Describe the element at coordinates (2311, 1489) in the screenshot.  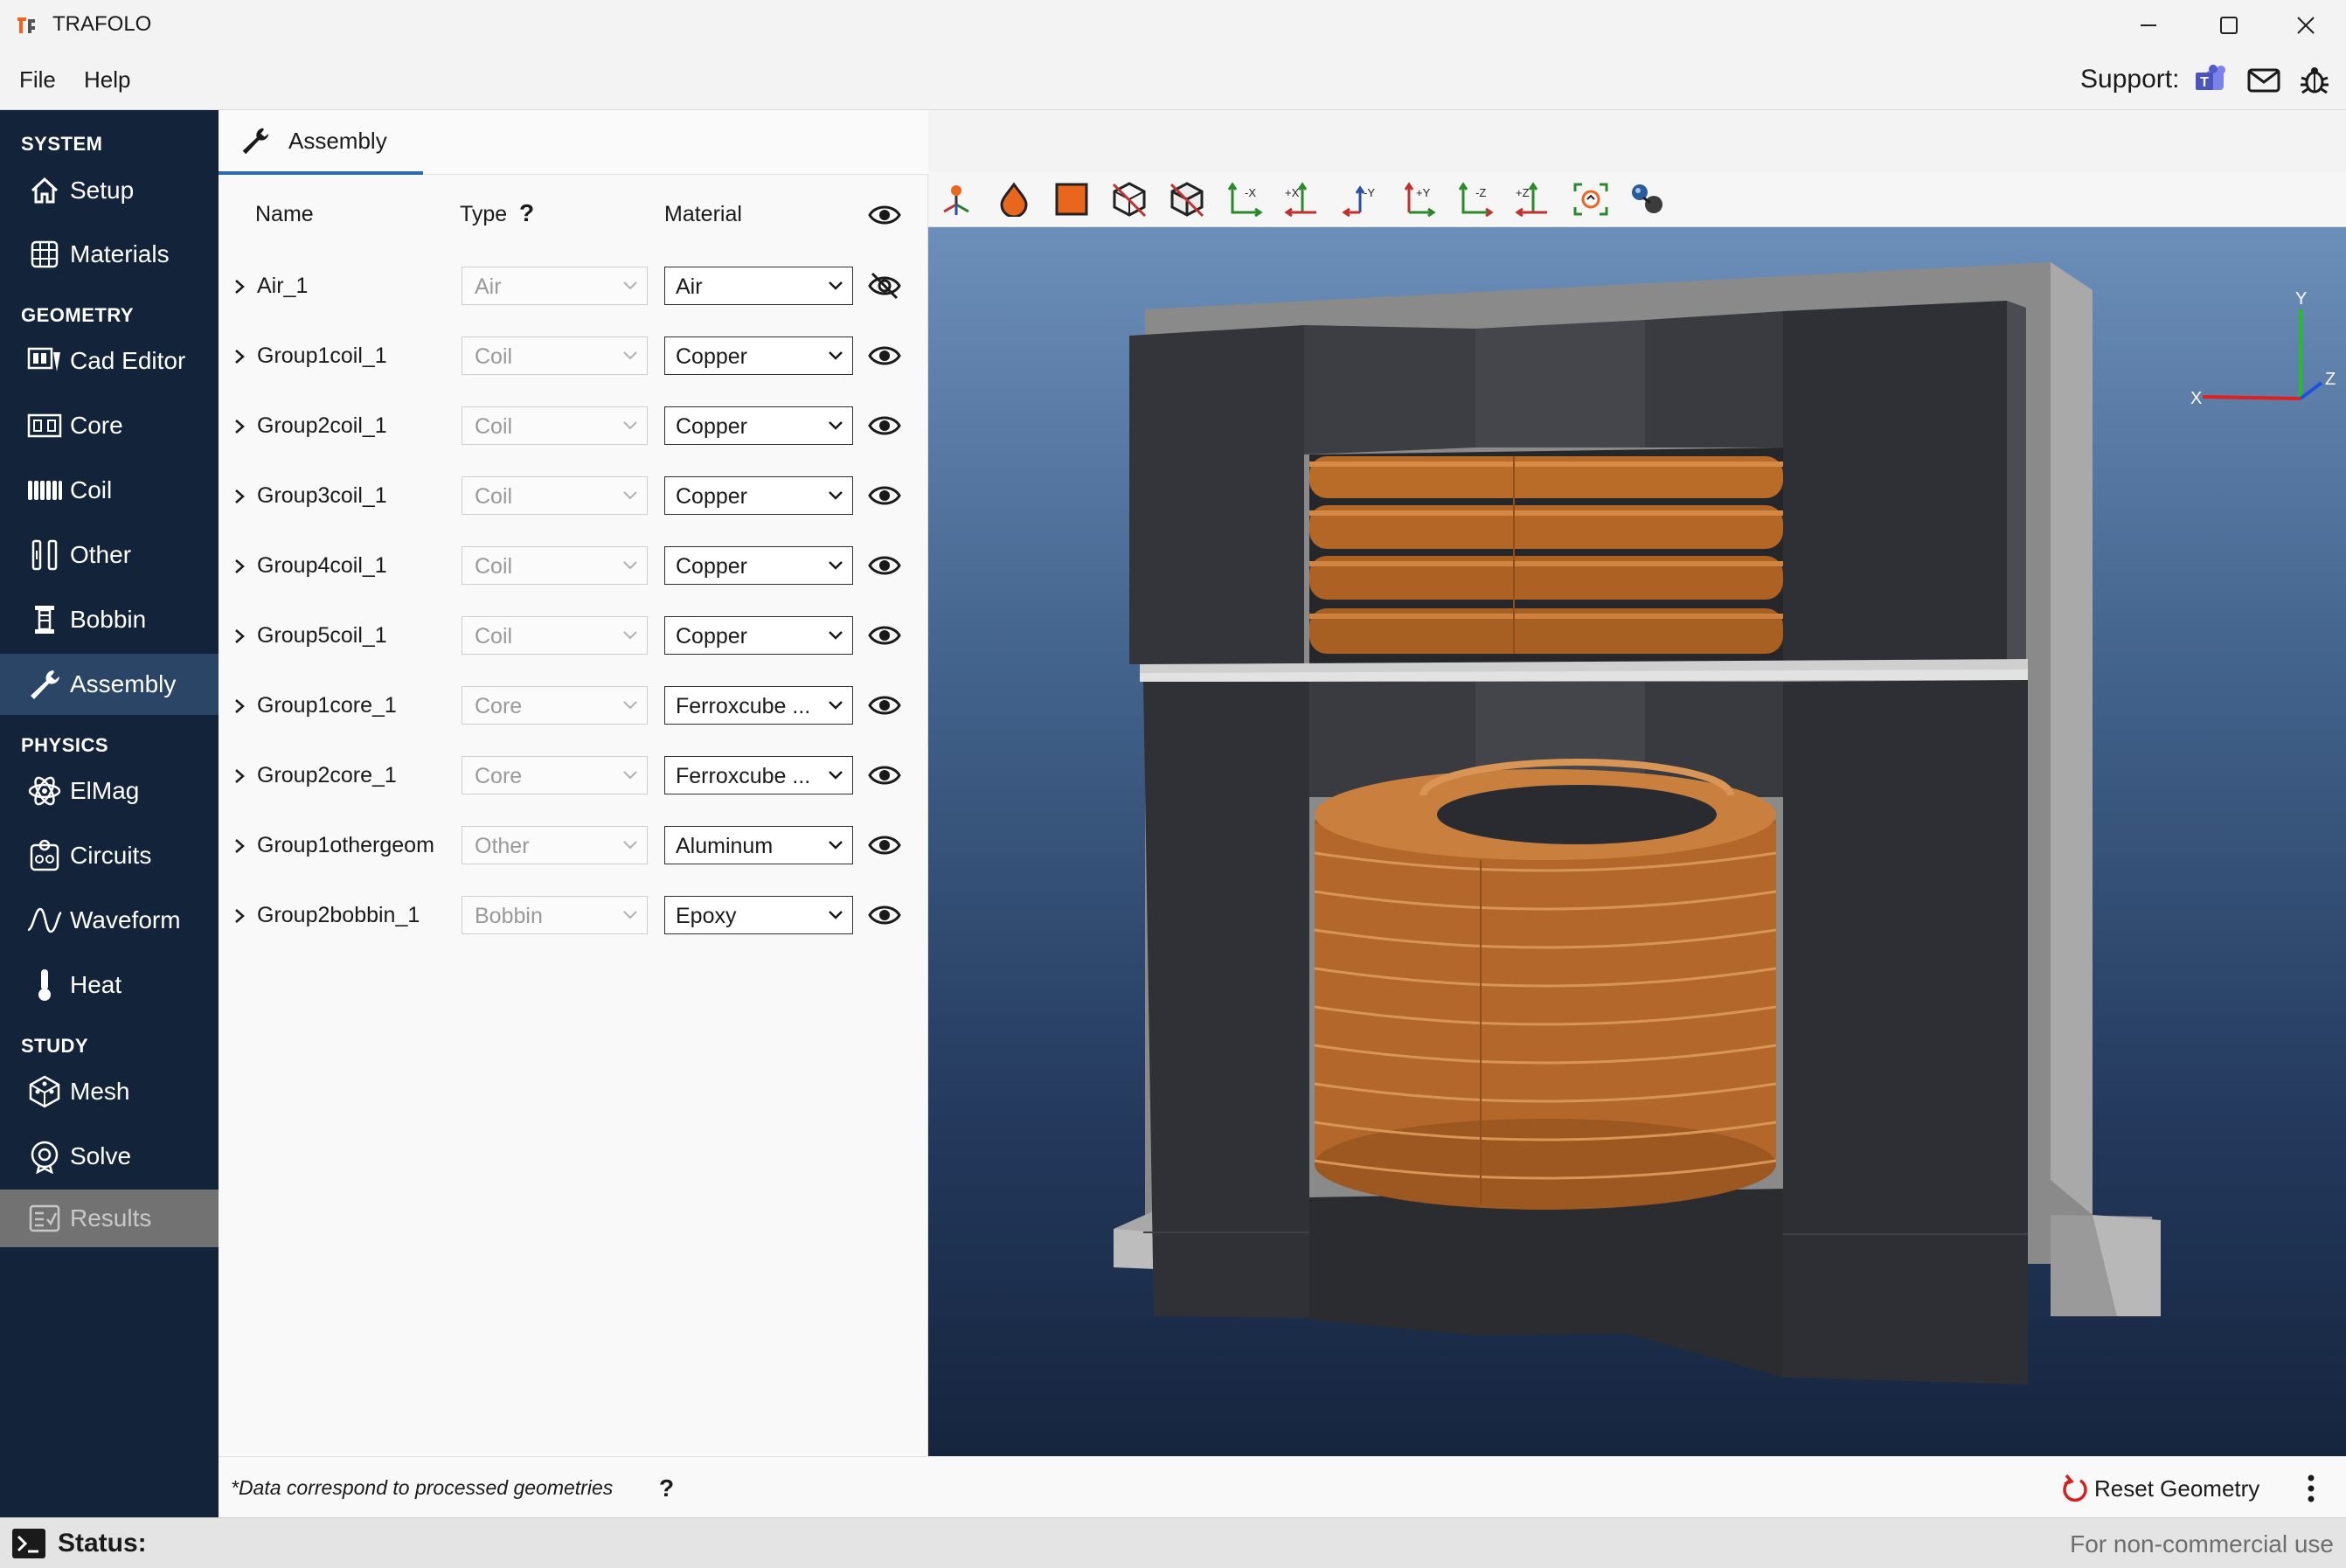
I see `more-options-icon` at that location.